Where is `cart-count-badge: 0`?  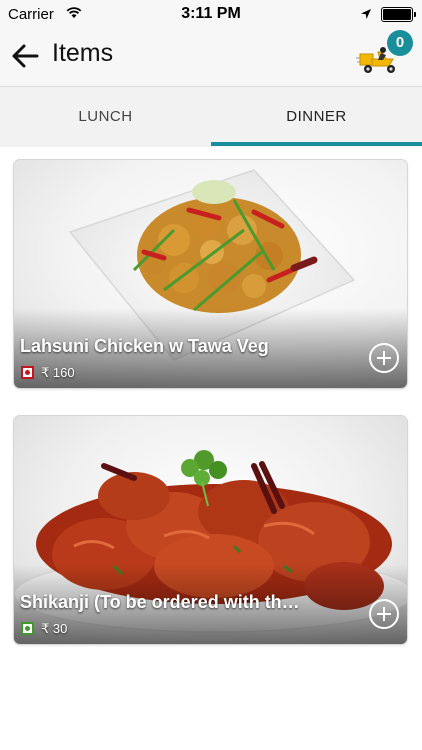 cart-count-badge: 0 is located at coordinates (400, 43).